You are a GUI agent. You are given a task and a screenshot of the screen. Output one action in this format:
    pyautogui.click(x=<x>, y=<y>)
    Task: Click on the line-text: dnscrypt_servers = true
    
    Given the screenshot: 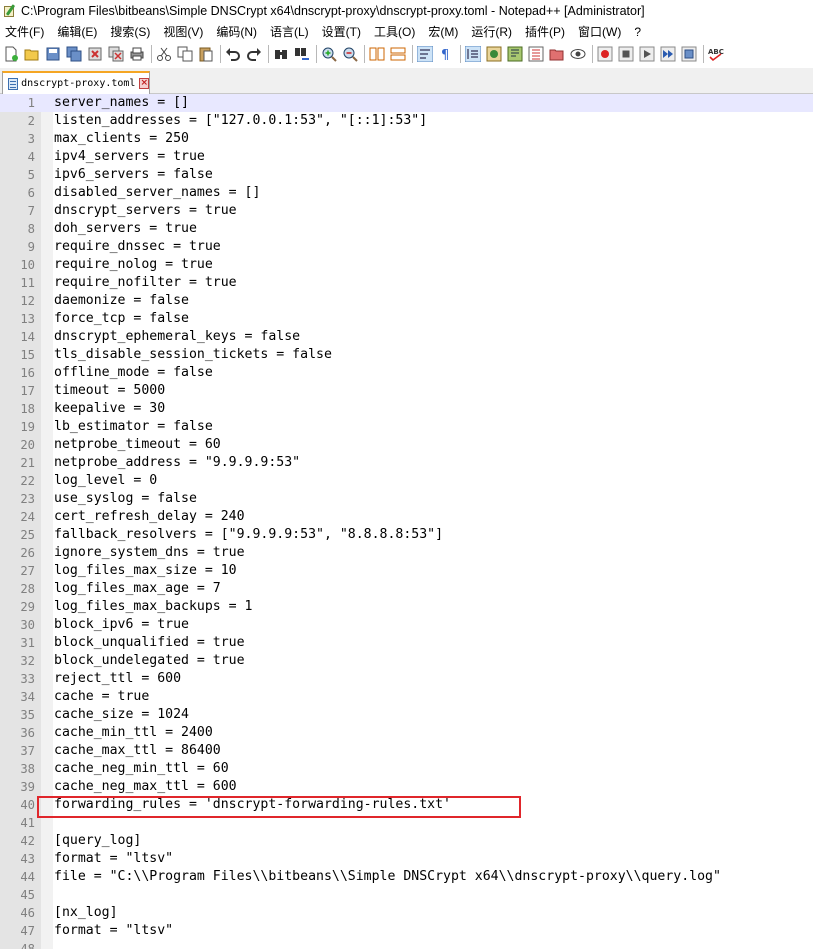 What is the action you would take?
    pyautogui.click(x=145, y=211)
    